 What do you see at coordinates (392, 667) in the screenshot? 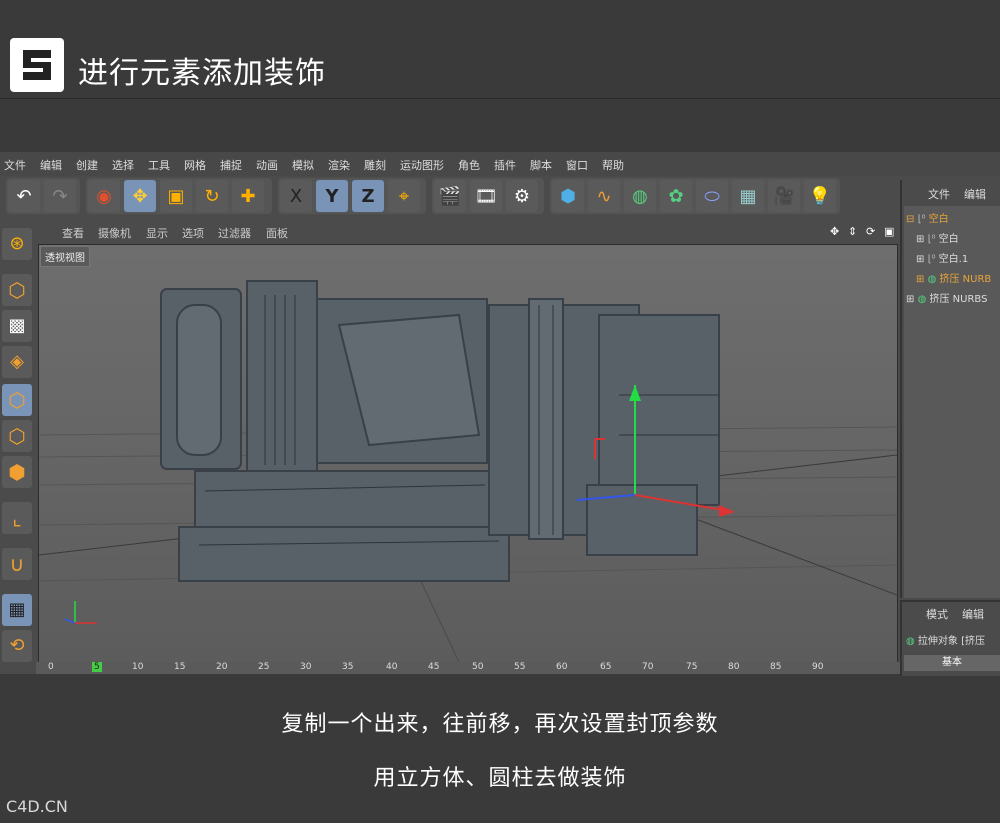
I see `timeline-tick: 40` at bounding box center [392, 667].